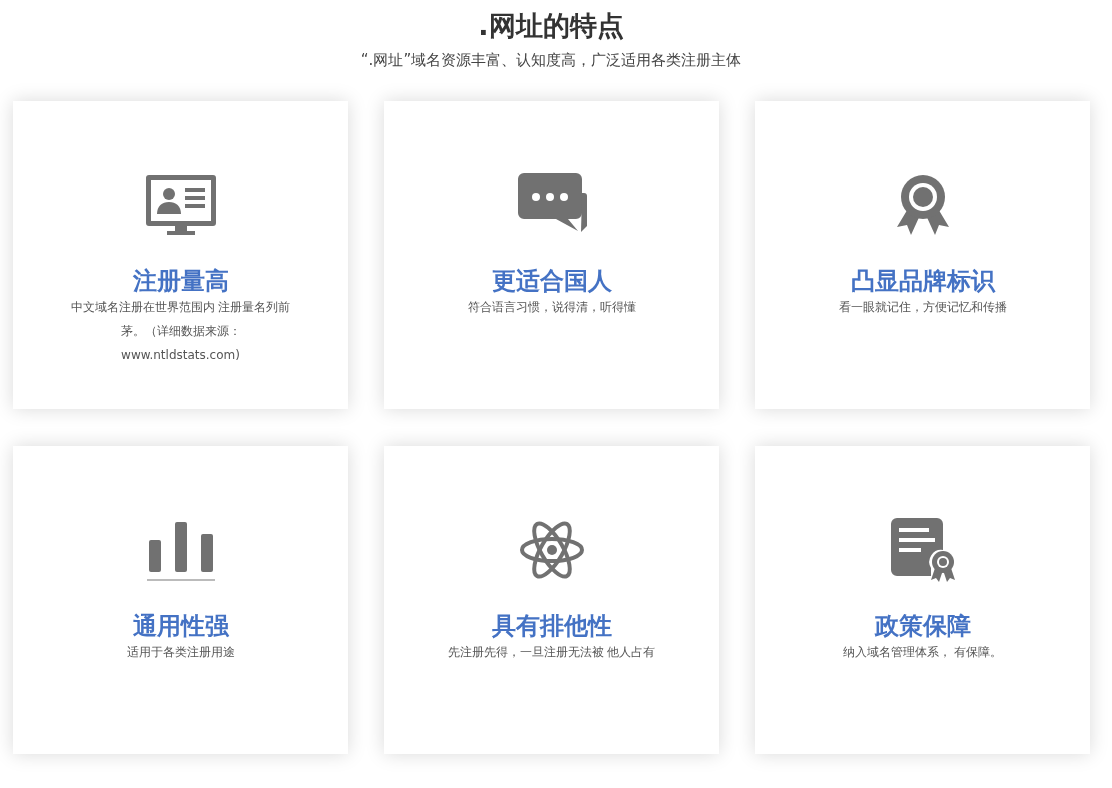 This screenshot has height=788, width=1112. What do you see at coordinates (180, 281) in the screenshot?
I see `feature-title: 注册量高` at bounding box center [180, 281].